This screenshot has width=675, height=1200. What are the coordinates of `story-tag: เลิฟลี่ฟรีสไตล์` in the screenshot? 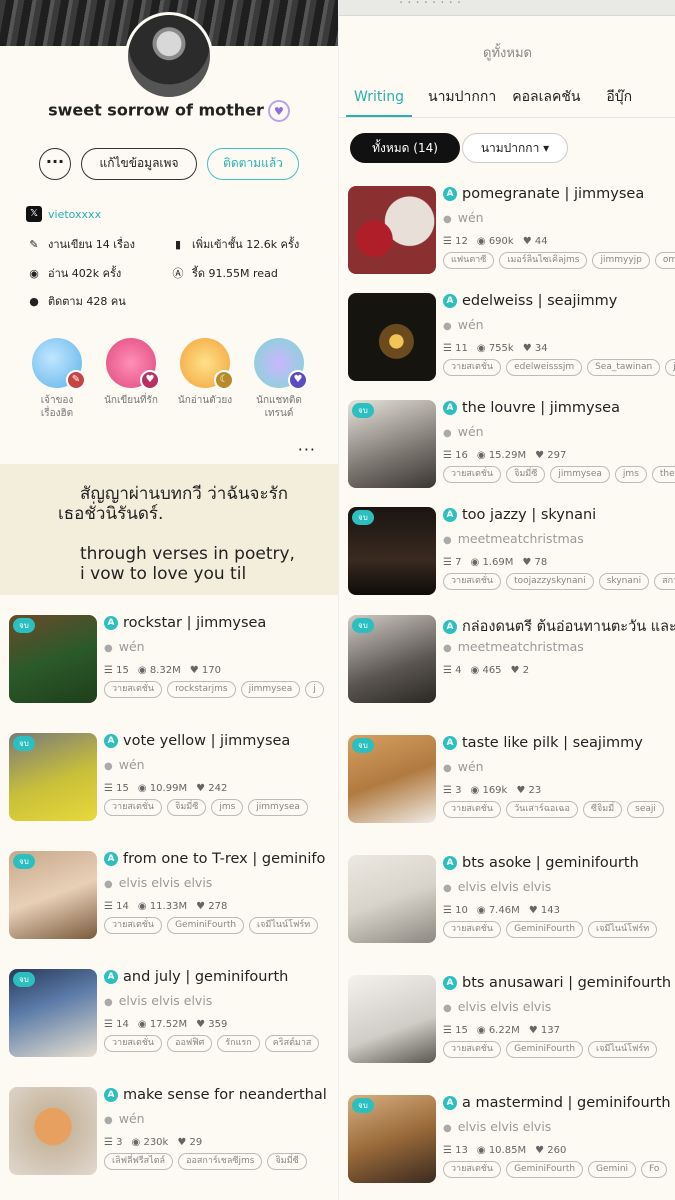 It's located at (139, 1161).